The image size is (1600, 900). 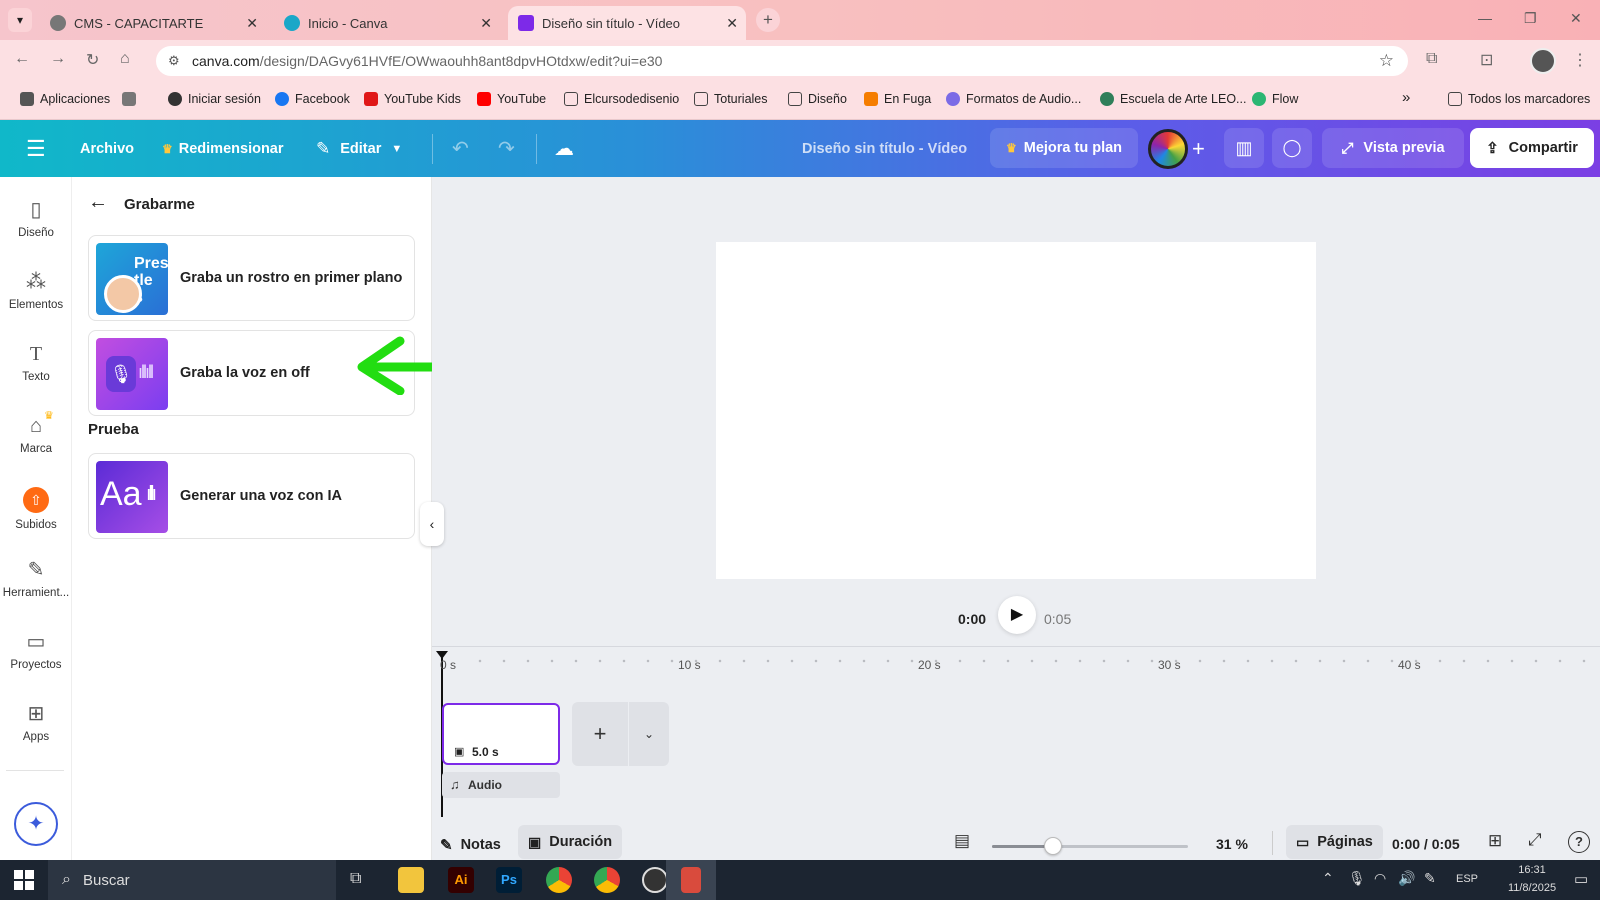 What do you see at coordinates (1581, 879) in the screenshot?
I see `notifications-icon: ▭` at bounding box center [1581, 879].